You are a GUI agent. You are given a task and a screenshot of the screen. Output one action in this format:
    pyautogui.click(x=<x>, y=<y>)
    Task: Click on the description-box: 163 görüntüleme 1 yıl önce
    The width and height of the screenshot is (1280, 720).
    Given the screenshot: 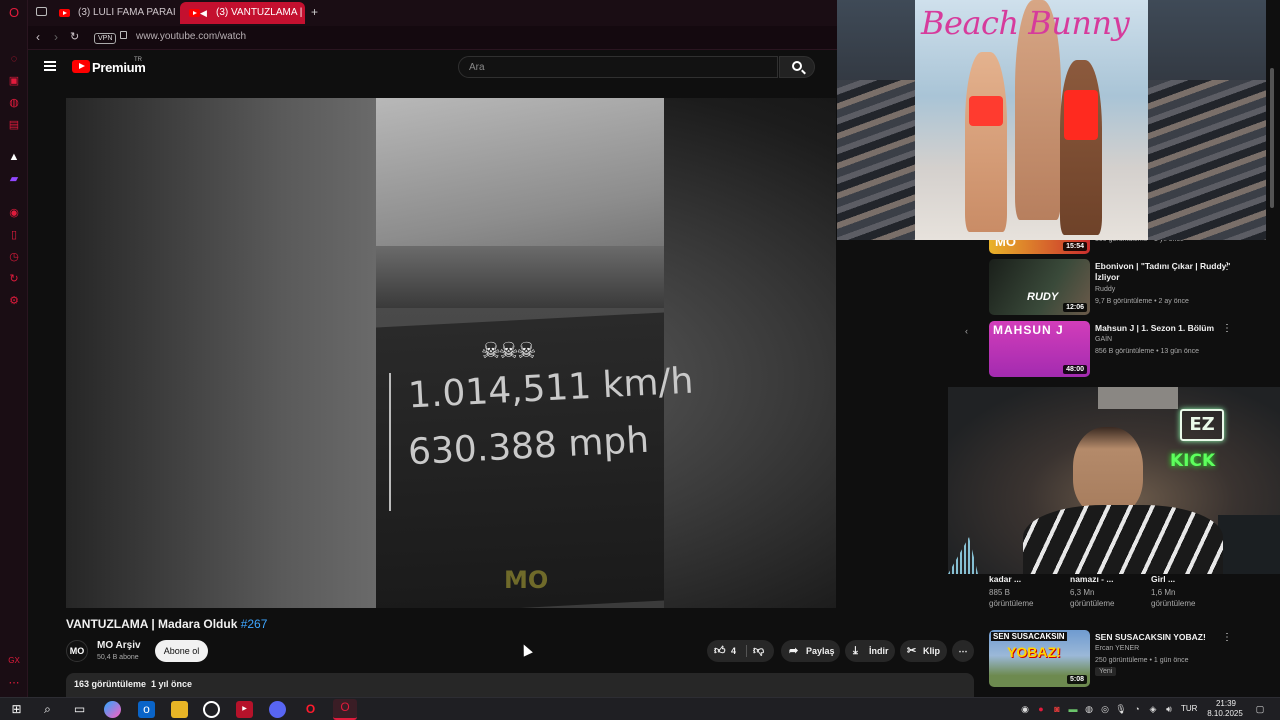 What is the action you would take?
    pyautogui.click(x=520, y=685)
    